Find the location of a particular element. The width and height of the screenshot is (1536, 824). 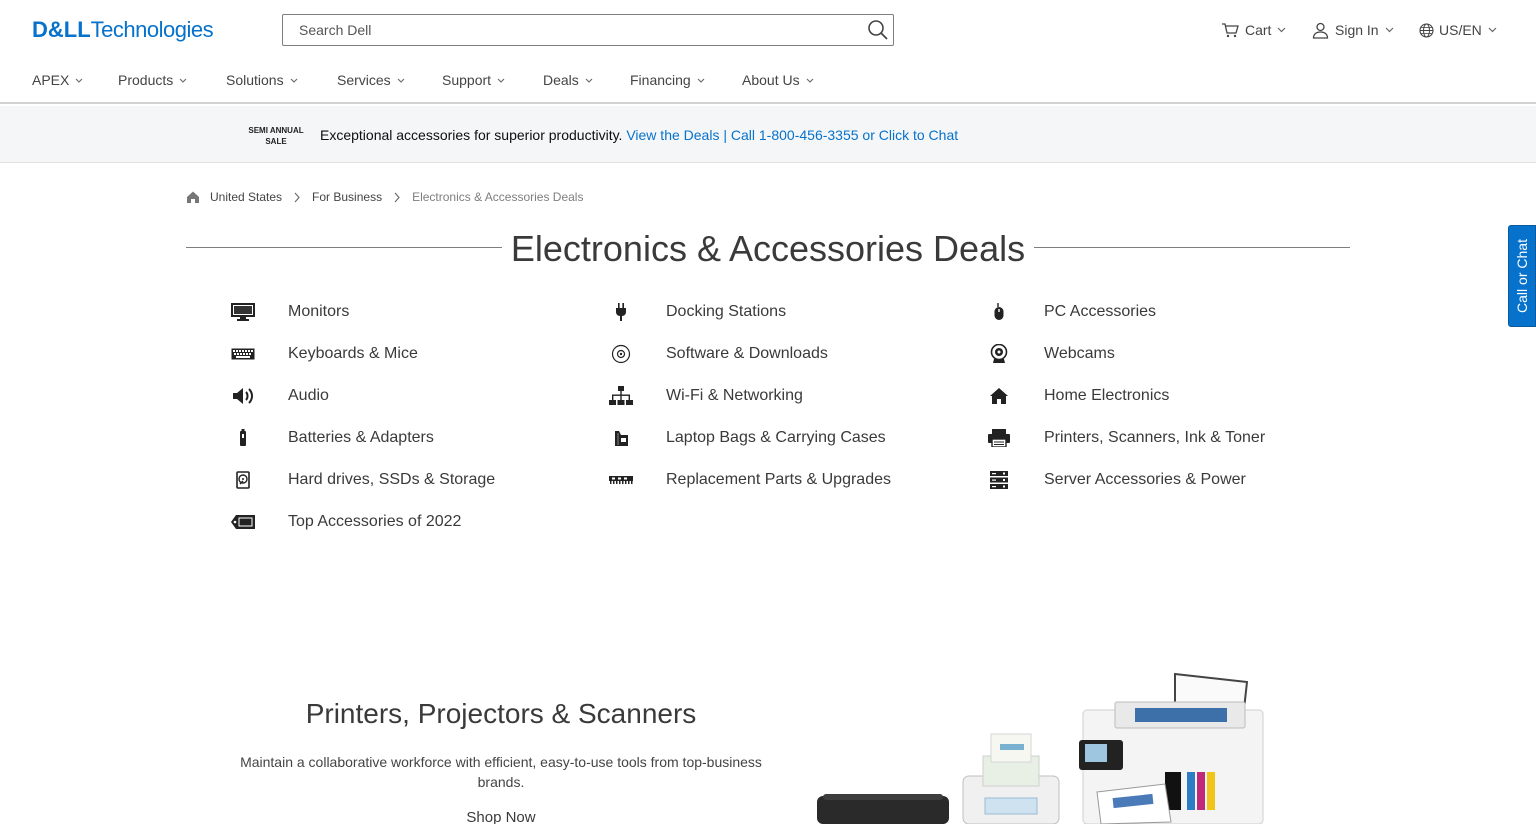

category-audio: Audio is located at coordinates (279, 396).